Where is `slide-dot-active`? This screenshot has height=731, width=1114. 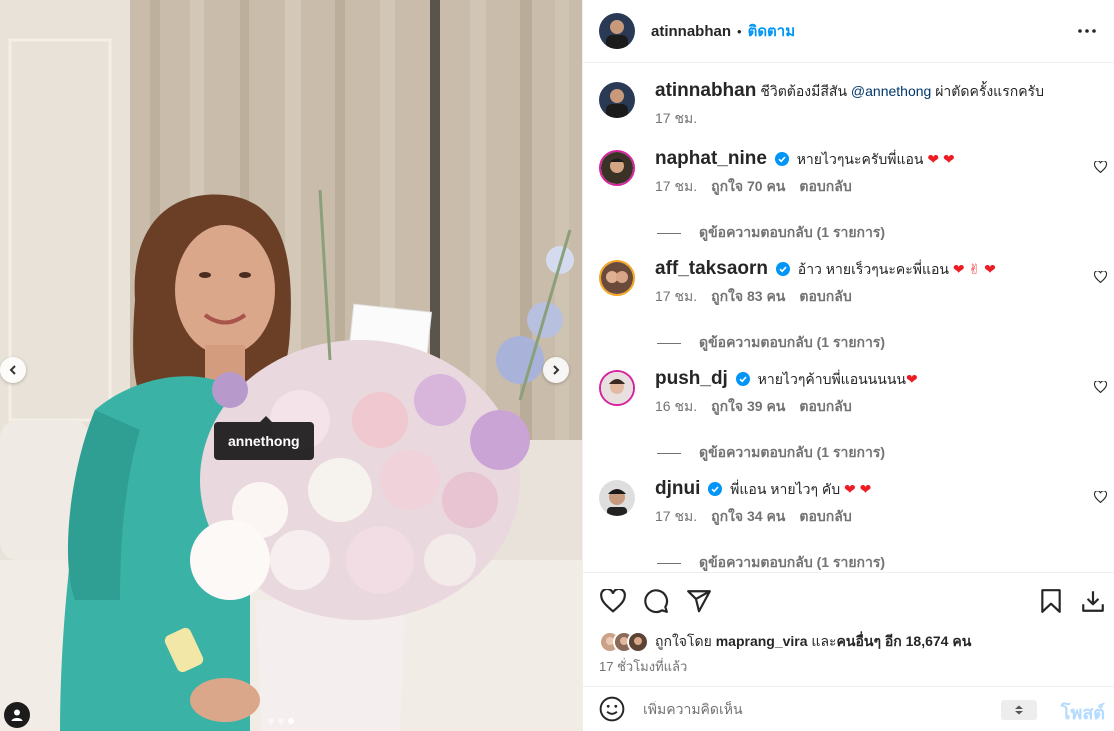 slide-dot-active is located at coordinates (291, 721).